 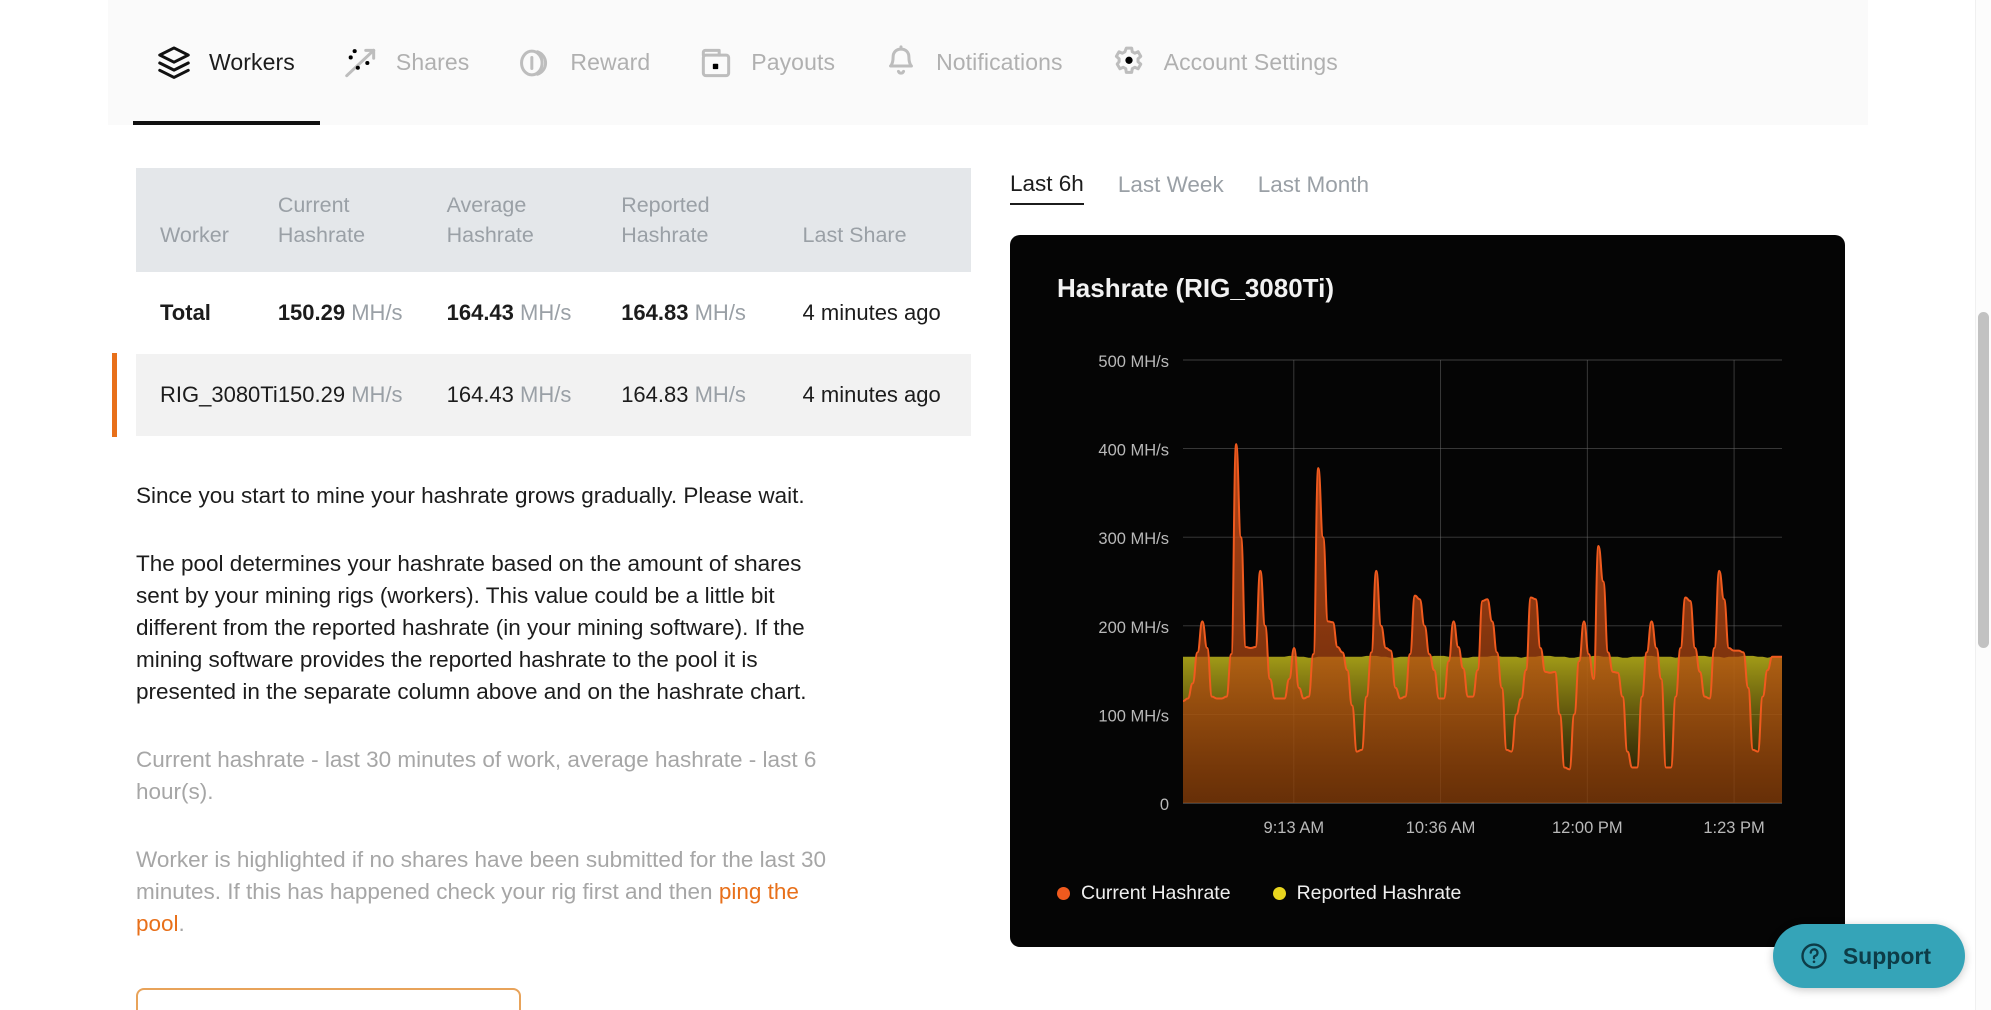 I want to click on page-left-margin, so click(x=54, y=62).